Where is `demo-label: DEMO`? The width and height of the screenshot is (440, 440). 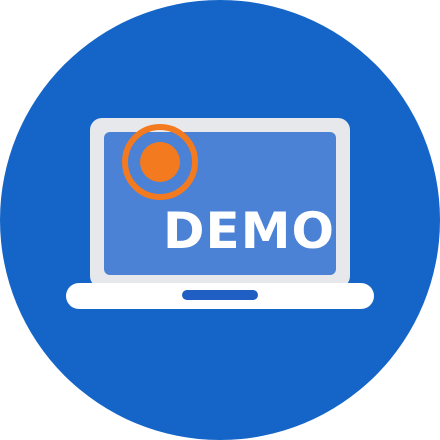
demo-label: DEMO is located at coordinates (249, 231).